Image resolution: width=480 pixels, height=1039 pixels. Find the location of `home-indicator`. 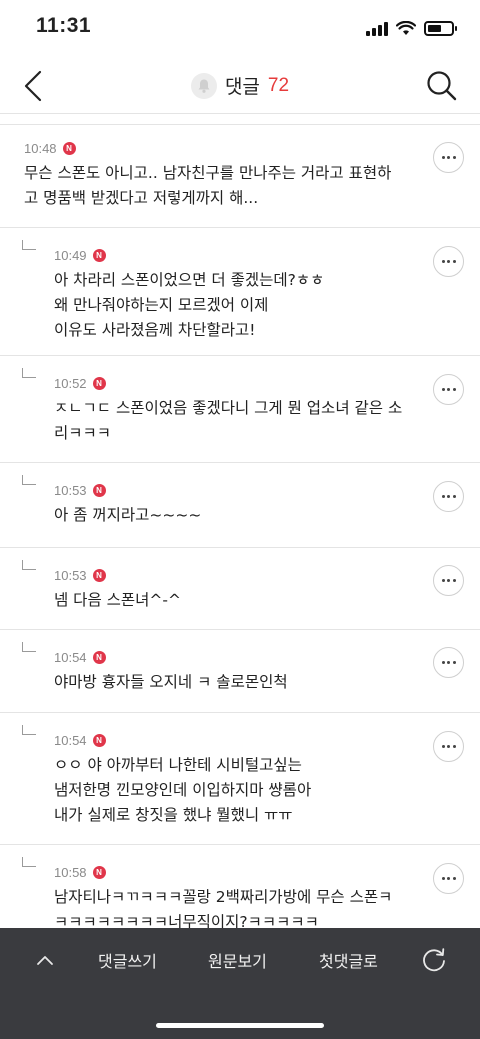

home-indicator is located at coordinates (240, 1025).